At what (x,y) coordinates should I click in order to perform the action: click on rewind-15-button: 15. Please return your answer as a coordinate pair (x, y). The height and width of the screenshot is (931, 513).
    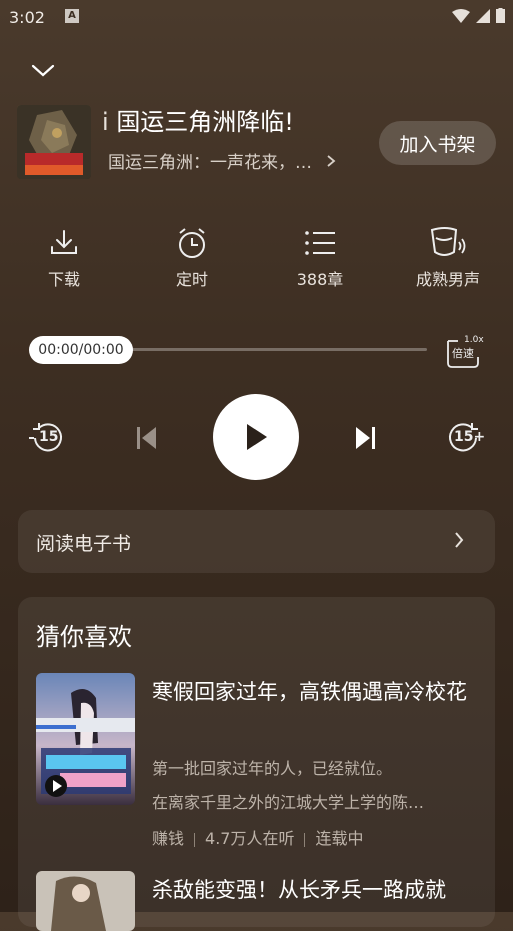
    Looking at the image, I should click on (47, 438).